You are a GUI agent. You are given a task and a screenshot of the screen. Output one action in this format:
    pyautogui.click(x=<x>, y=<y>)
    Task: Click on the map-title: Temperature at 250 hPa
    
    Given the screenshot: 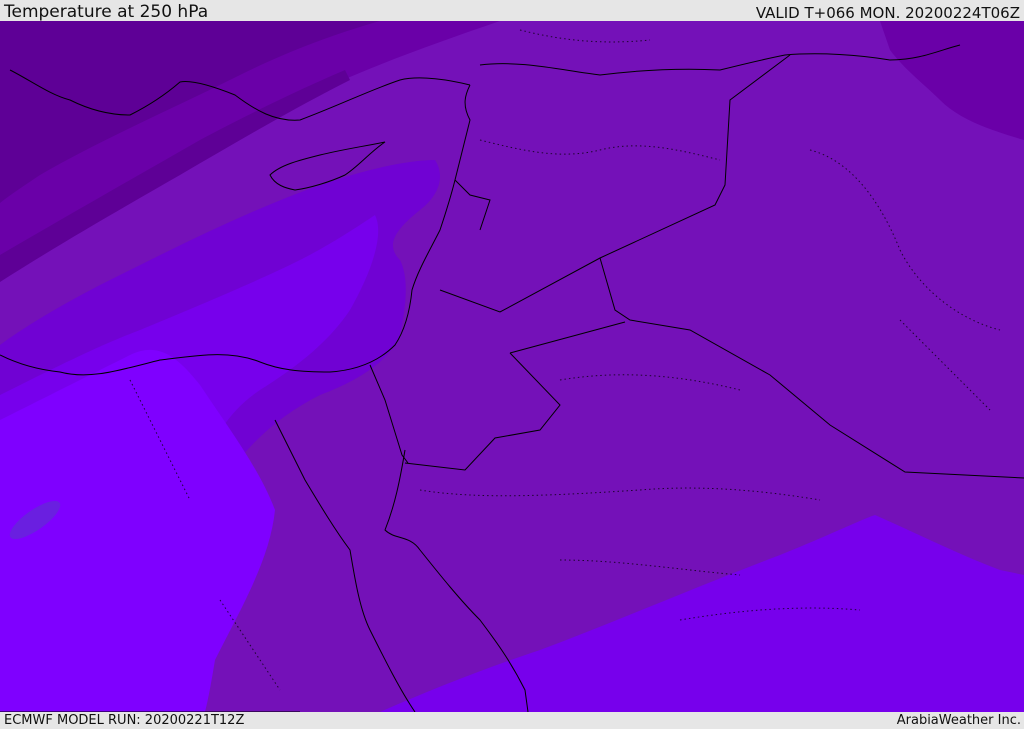 What is the action you would take?
    pyautogui.click(x=106, y=12)
    